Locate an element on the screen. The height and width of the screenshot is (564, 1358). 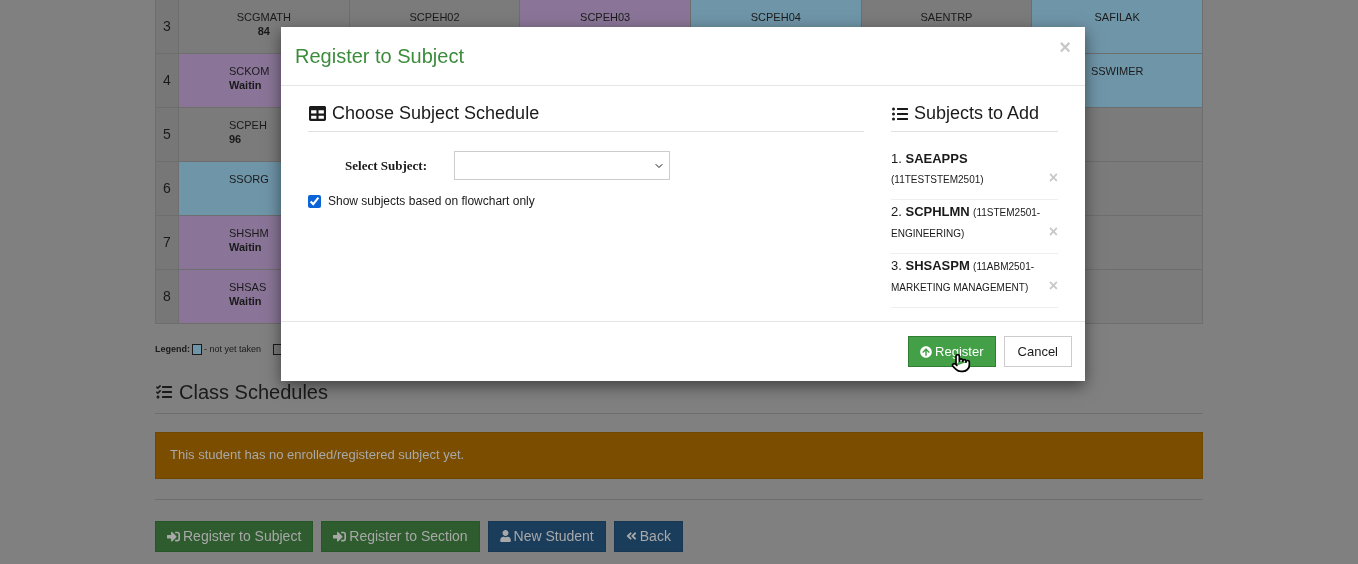
legend-label: Legend: is located at coordinates (172, 349).